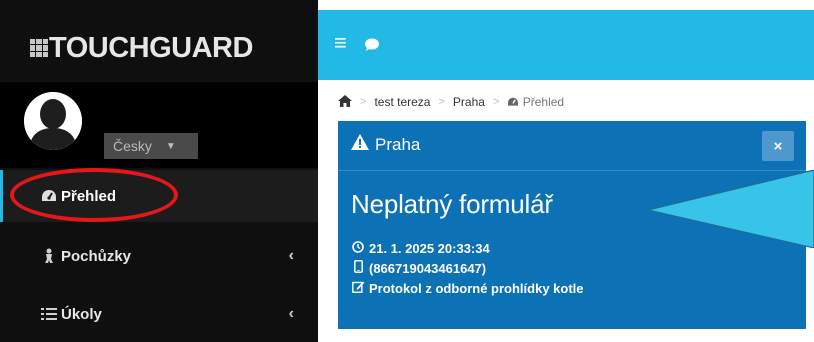 The height and width of the screenshot is (342, 814). Describe the element at coordinates (159, 125) in the screenshot. I see `user-panel: Česky ▼` at that location.